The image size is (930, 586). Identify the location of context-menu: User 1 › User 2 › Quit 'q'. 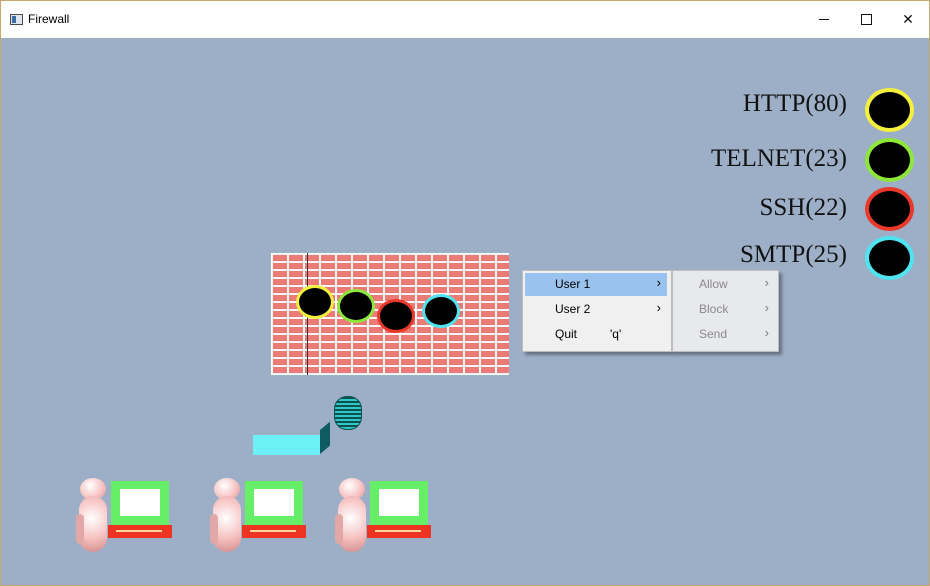
(597, 311).